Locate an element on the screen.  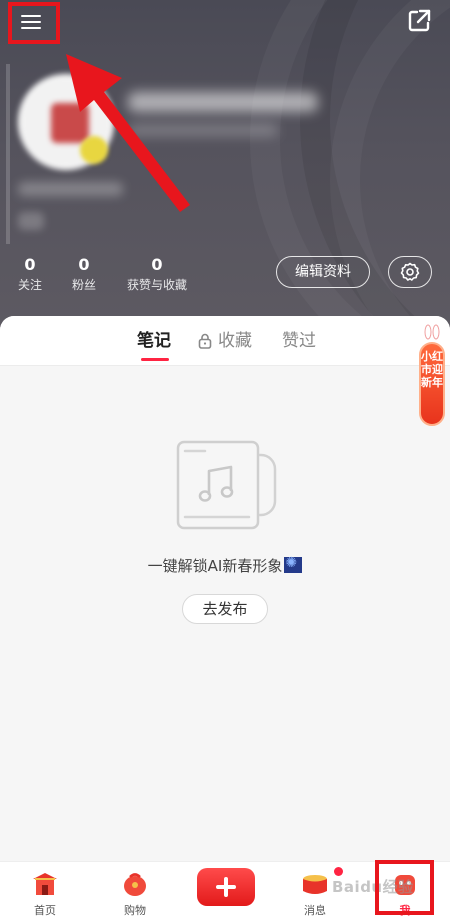
blurred-bio is located at coordinates (70, 189).